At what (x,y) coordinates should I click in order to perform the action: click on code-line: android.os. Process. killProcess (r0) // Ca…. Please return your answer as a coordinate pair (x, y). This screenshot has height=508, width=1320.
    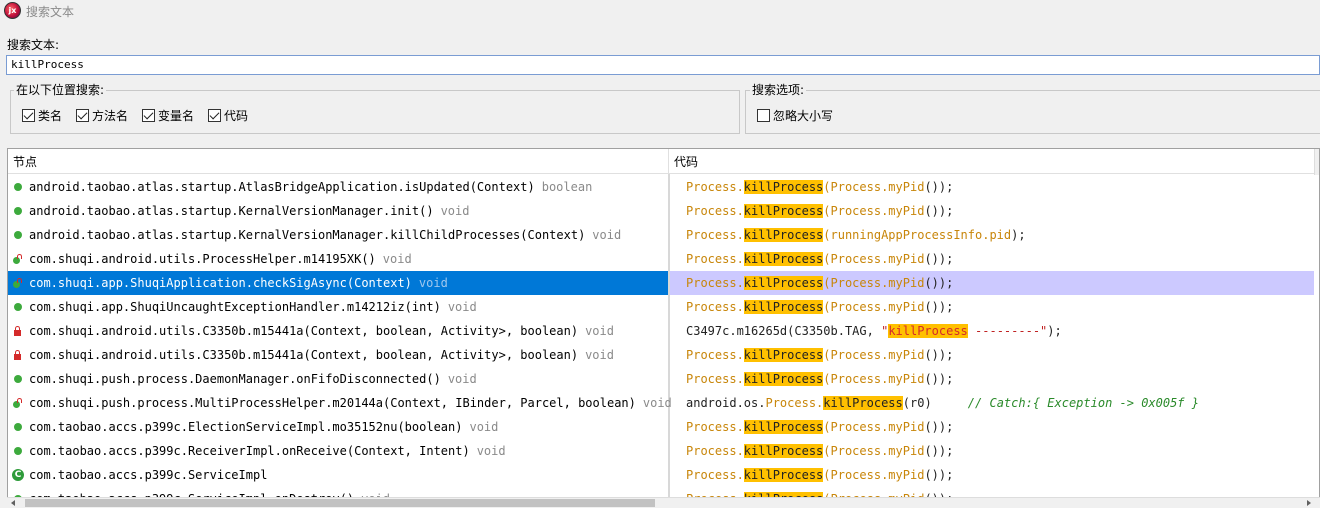
    Looking at the image, I should click on (992, 403).